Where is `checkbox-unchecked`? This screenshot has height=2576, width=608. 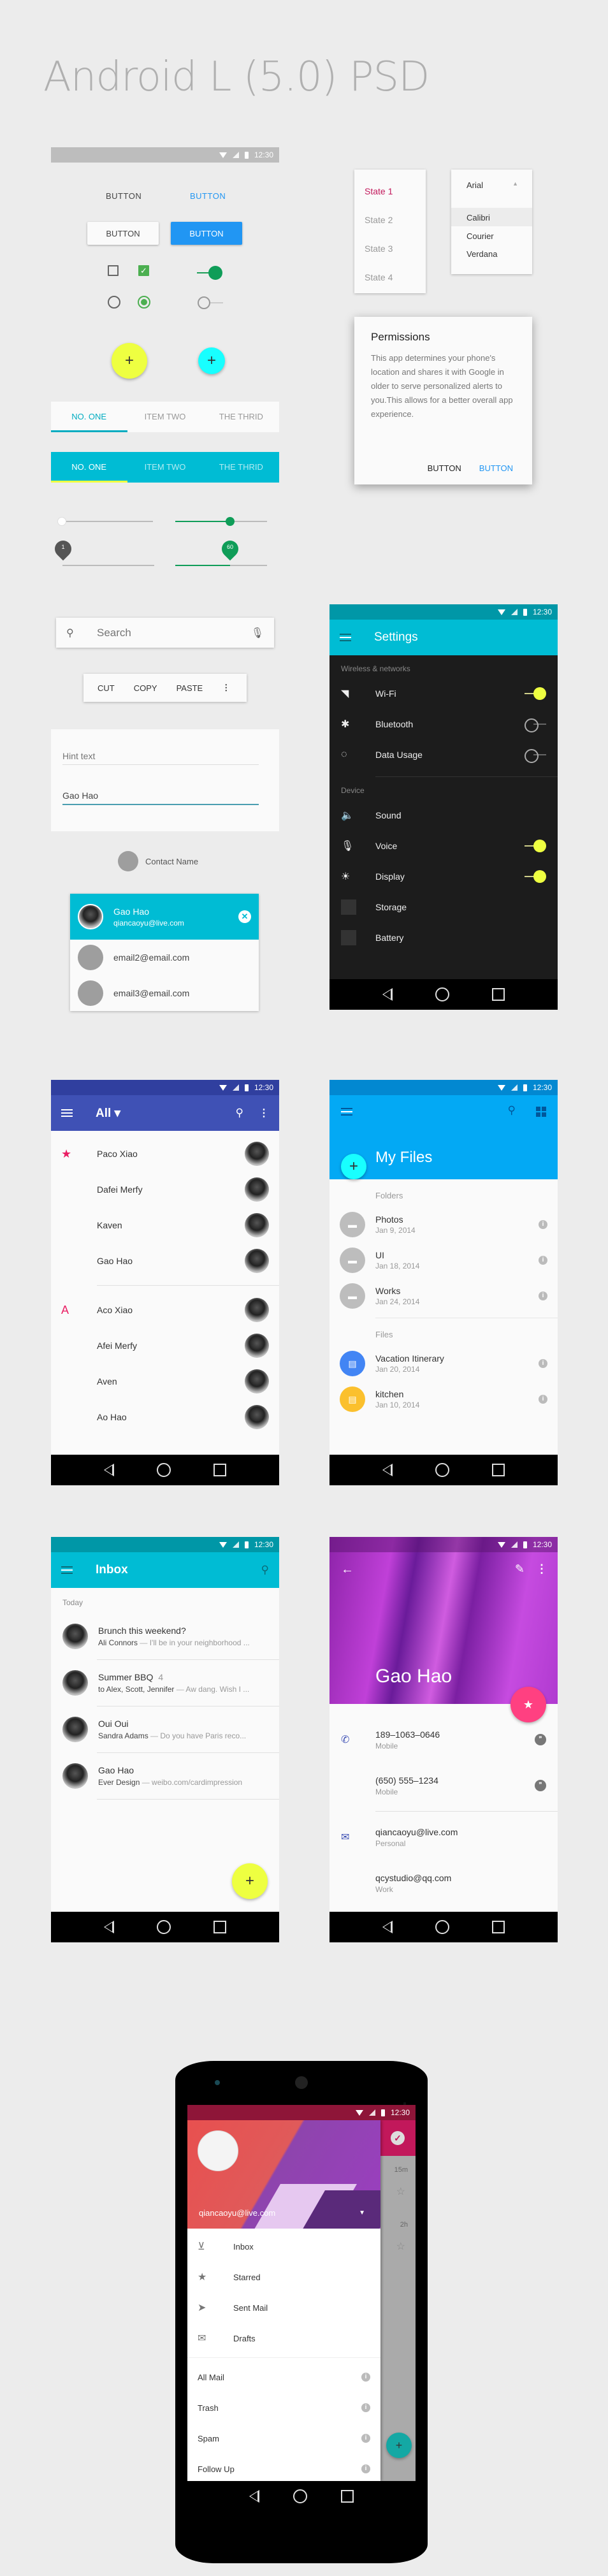
checkbox-unchecked is located at coordinates (113, 270).